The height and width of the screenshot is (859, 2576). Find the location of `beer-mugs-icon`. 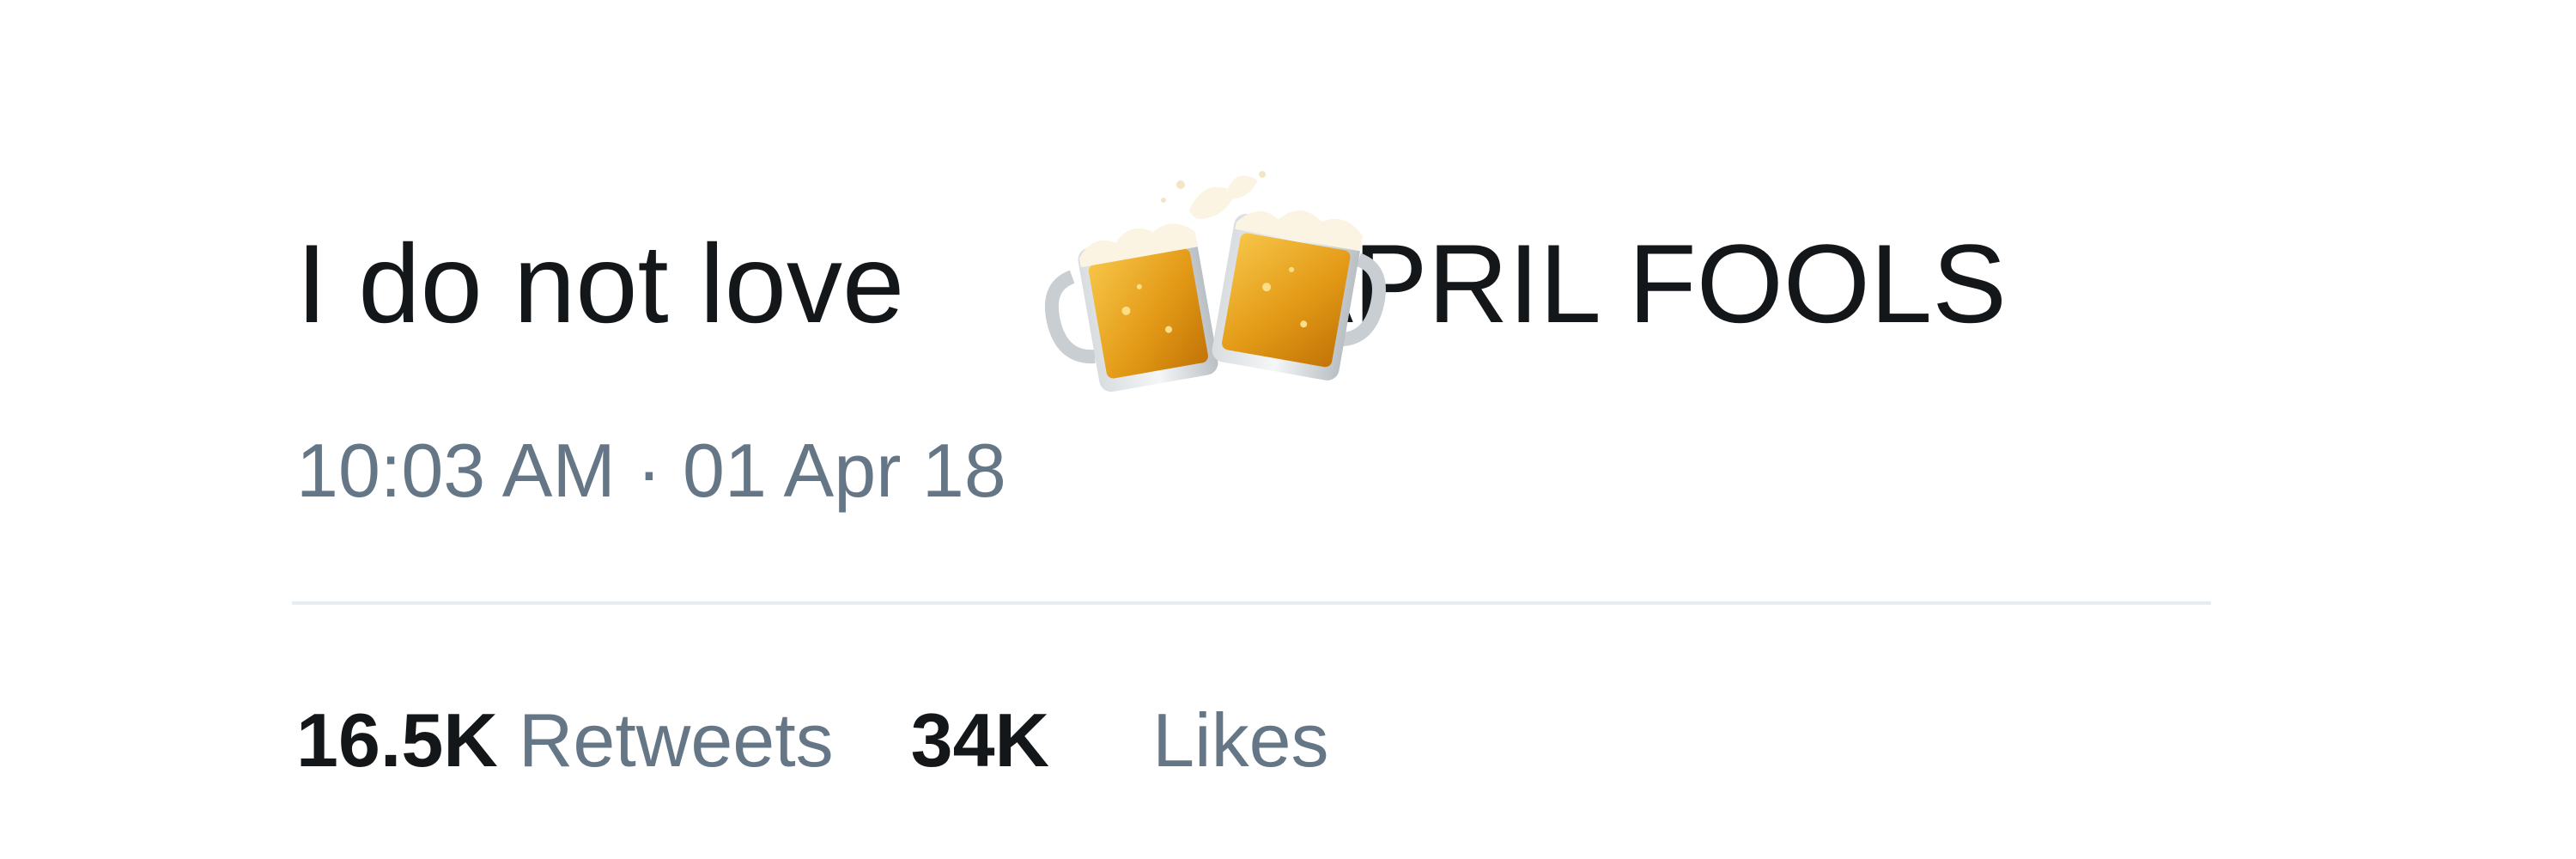

beer-mugs-icon is located at coordinates (1215, 282).